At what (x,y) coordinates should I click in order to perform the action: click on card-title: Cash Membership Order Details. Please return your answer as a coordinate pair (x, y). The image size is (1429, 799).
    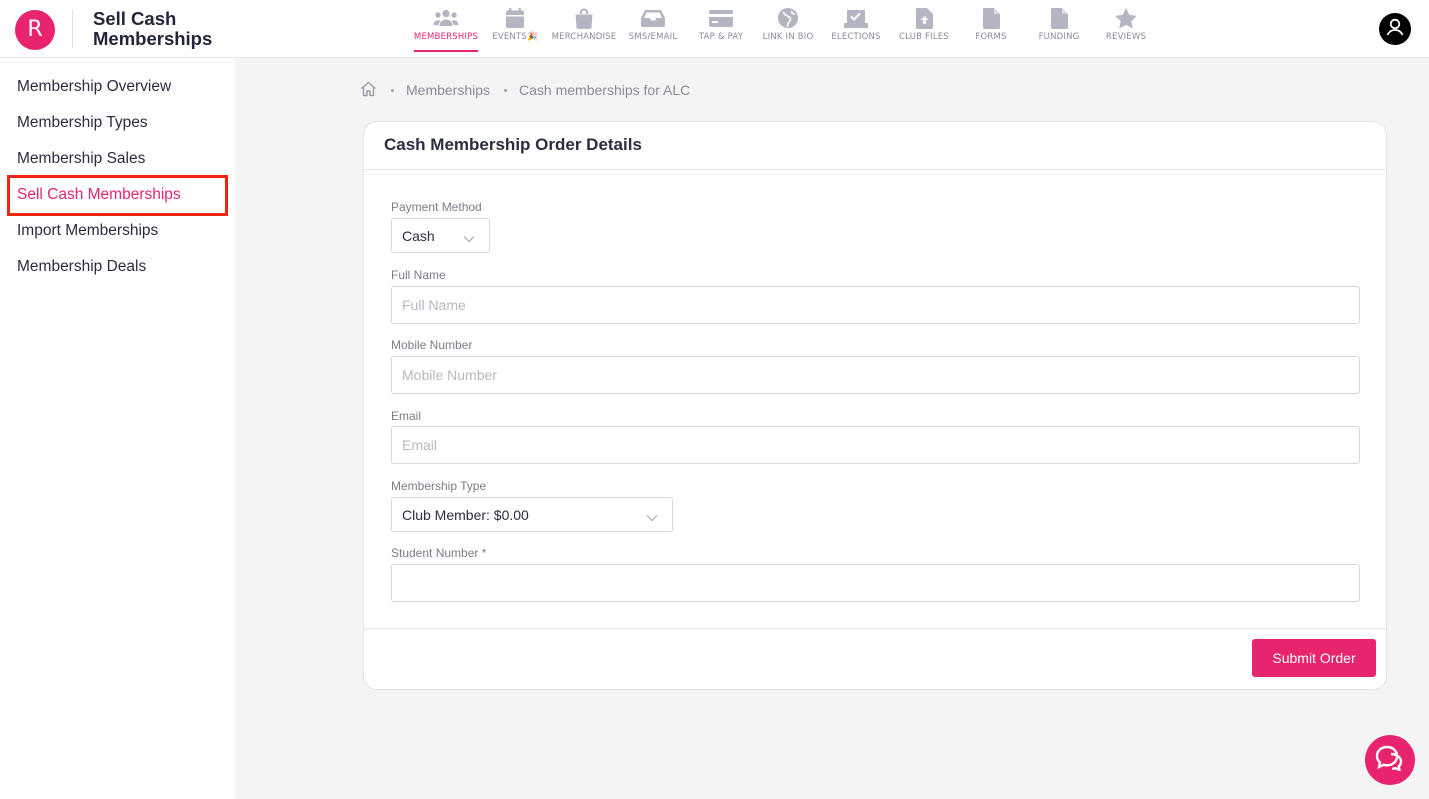
    Looking at the image, I should click on (513, 144).